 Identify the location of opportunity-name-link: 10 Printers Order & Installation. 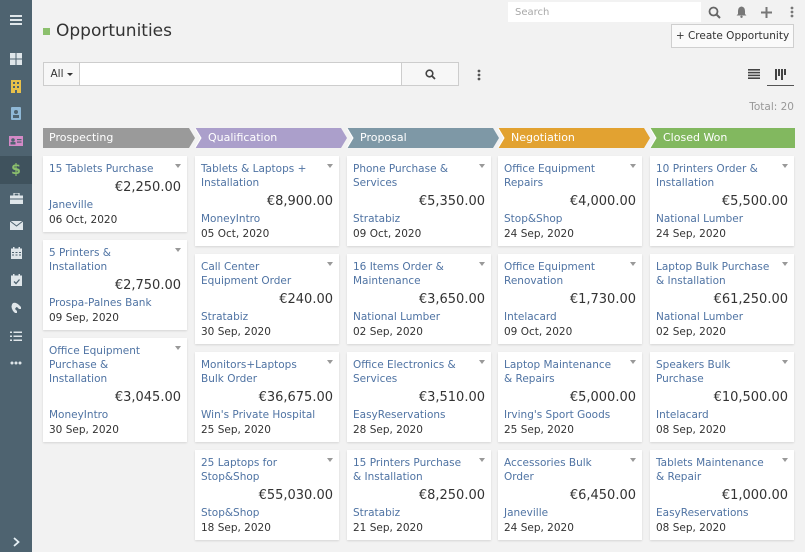
(722, 176).